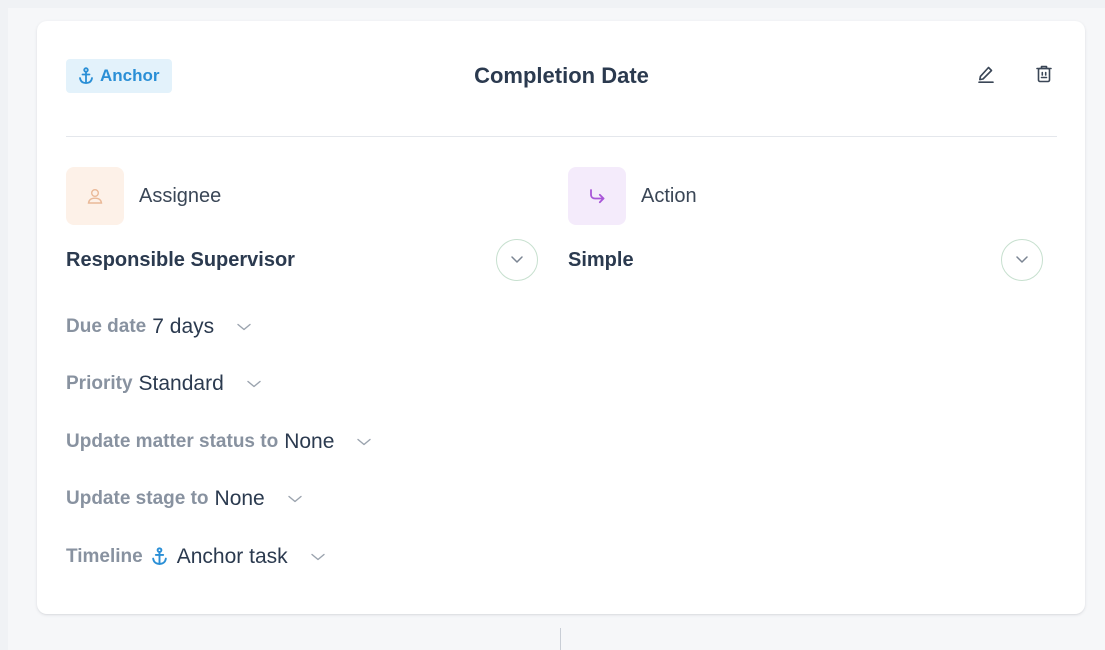  Describe the element at coordinates (601, 259) in the screenshot. I see `action-value: Simple` at that location.